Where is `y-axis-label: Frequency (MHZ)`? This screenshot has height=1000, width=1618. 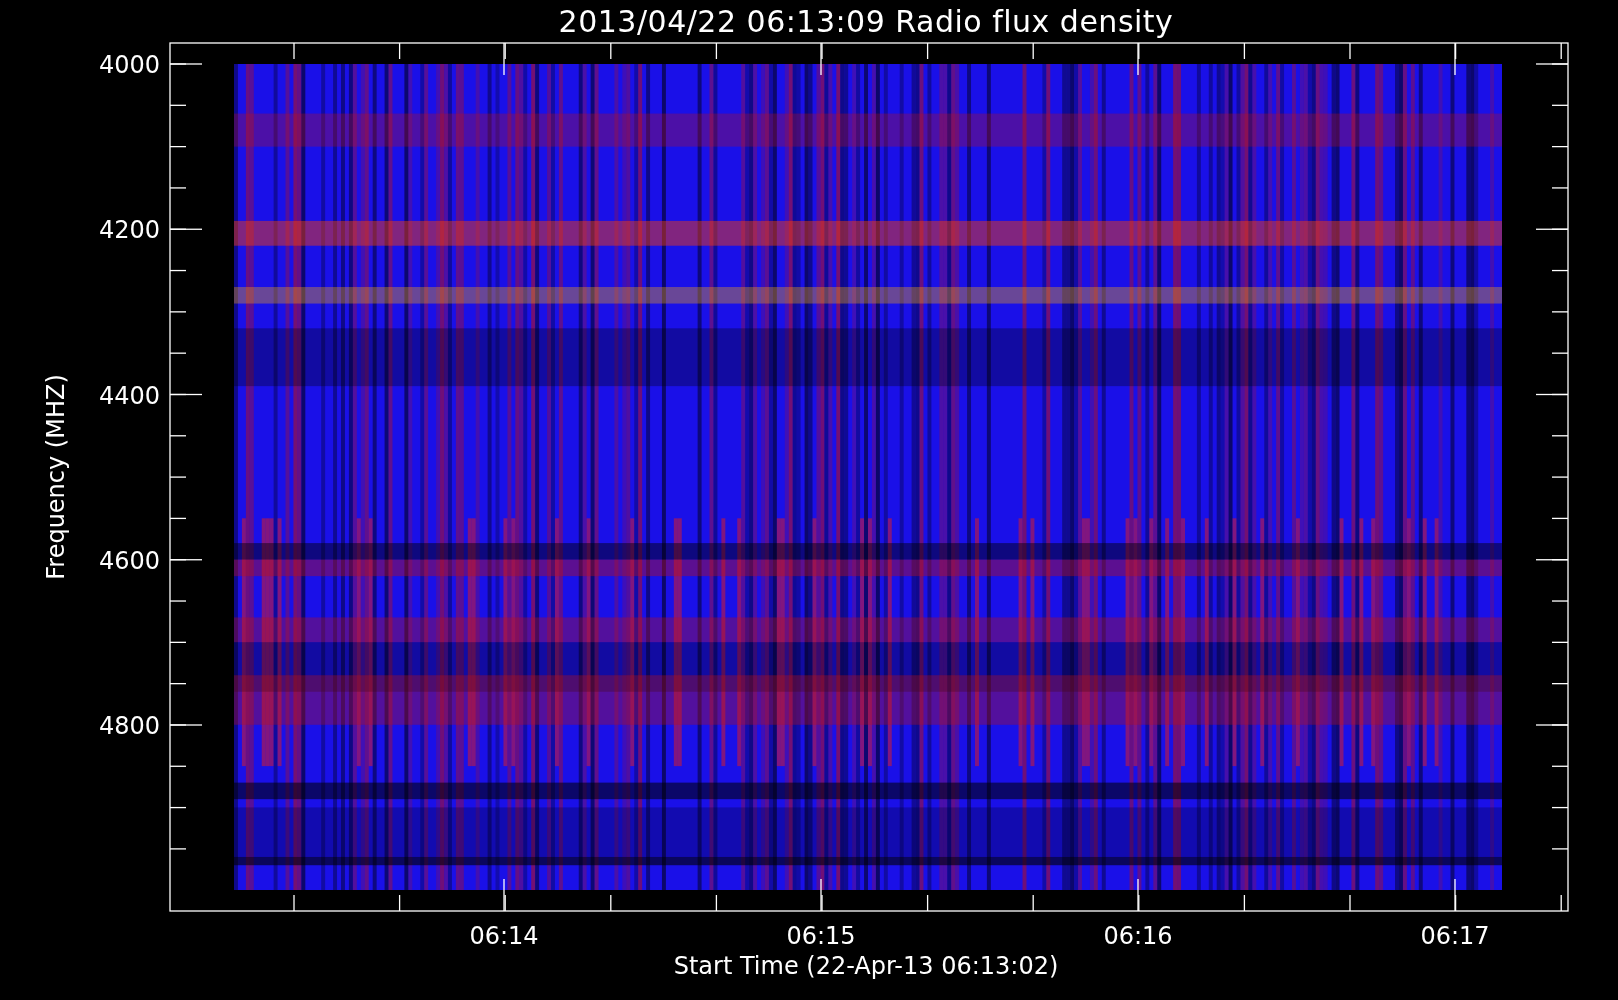 y-axis-label: Frequency (MHZ) is located at coordinates (56, 477).